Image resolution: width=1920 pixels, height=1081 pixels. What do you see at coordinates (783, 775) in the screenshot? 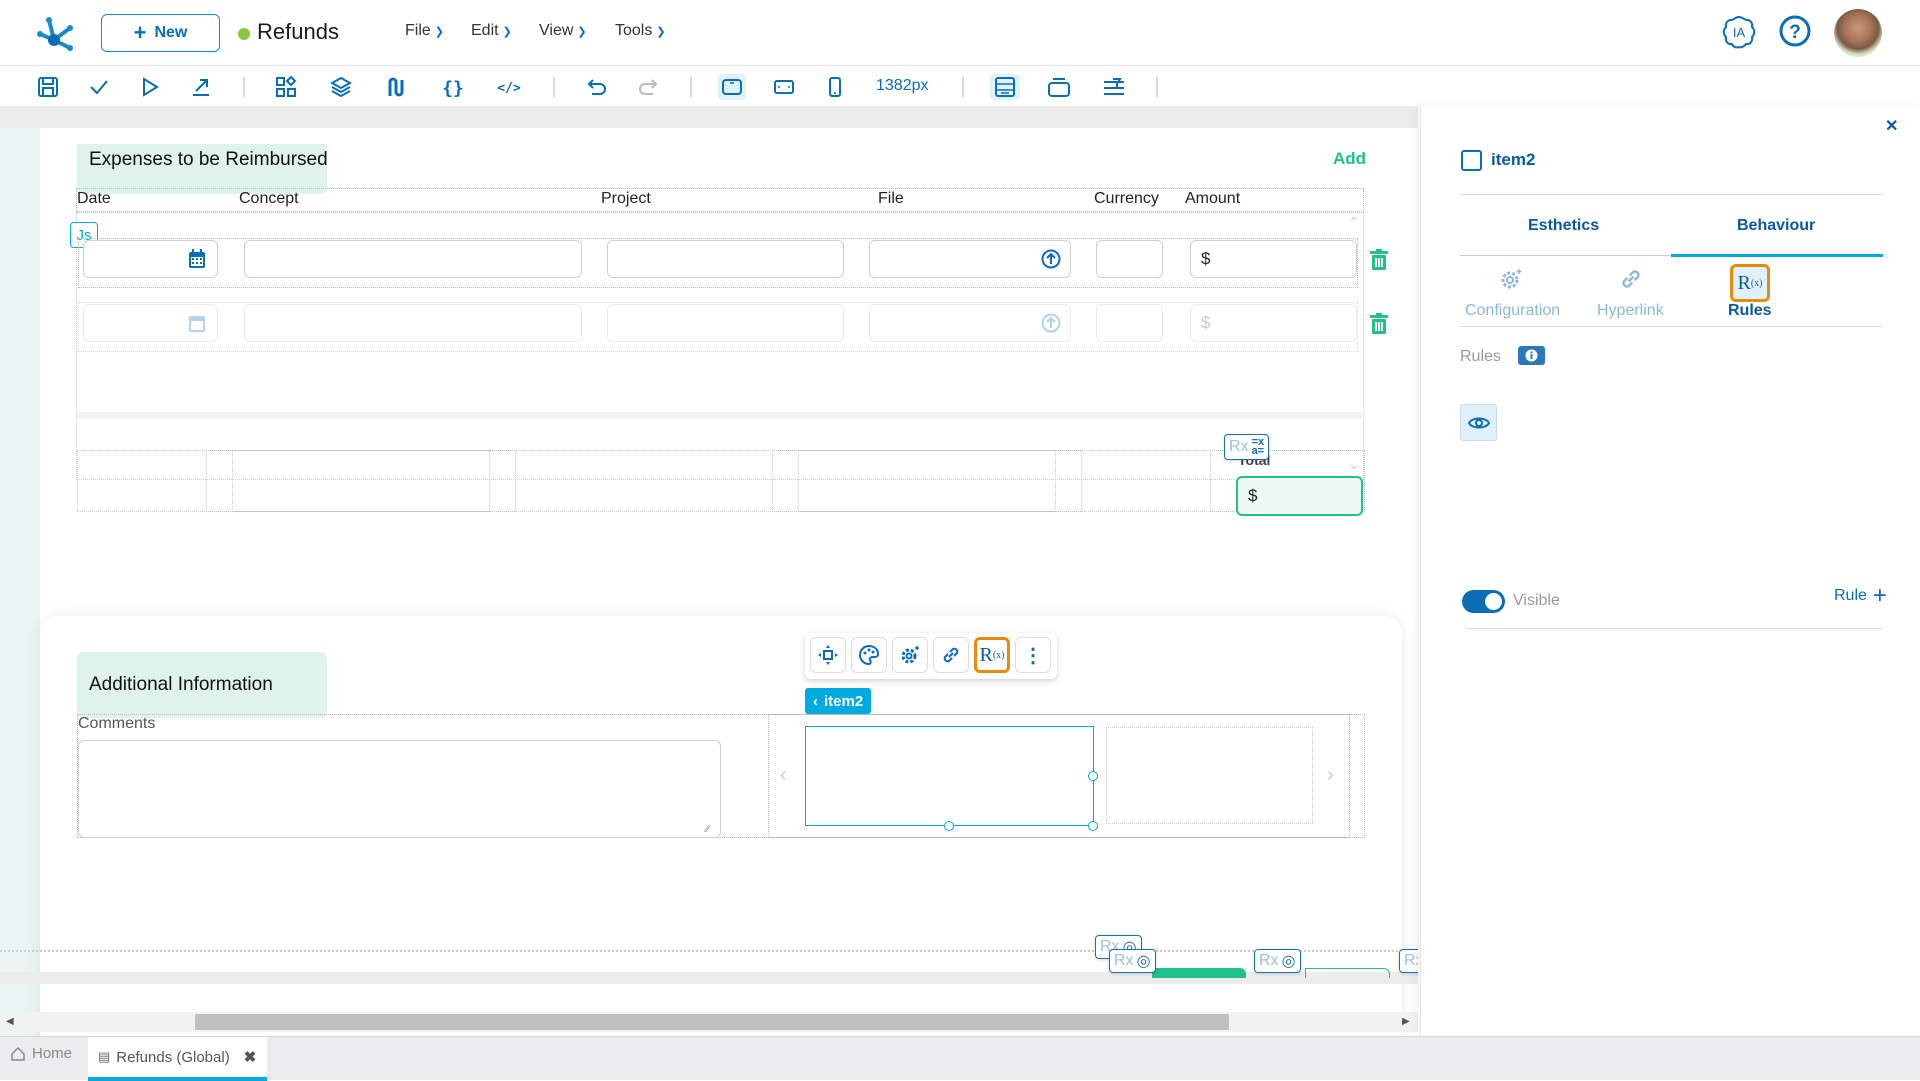
I see `carousel-prev-icon: ‹` at bounding box center [783, 775].